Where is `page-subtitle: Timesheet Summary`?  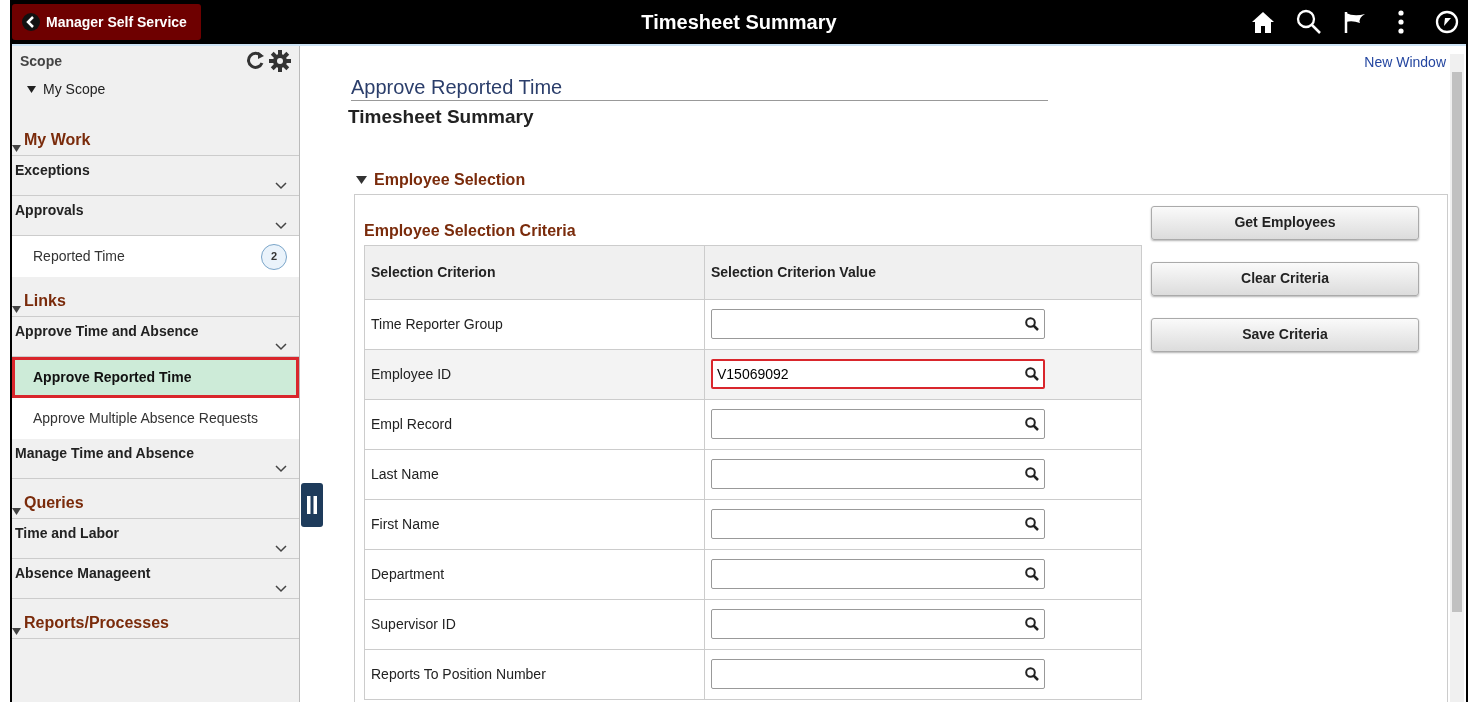 page-subtitle: Timesheet Summary is located at coordinates (441, 117).